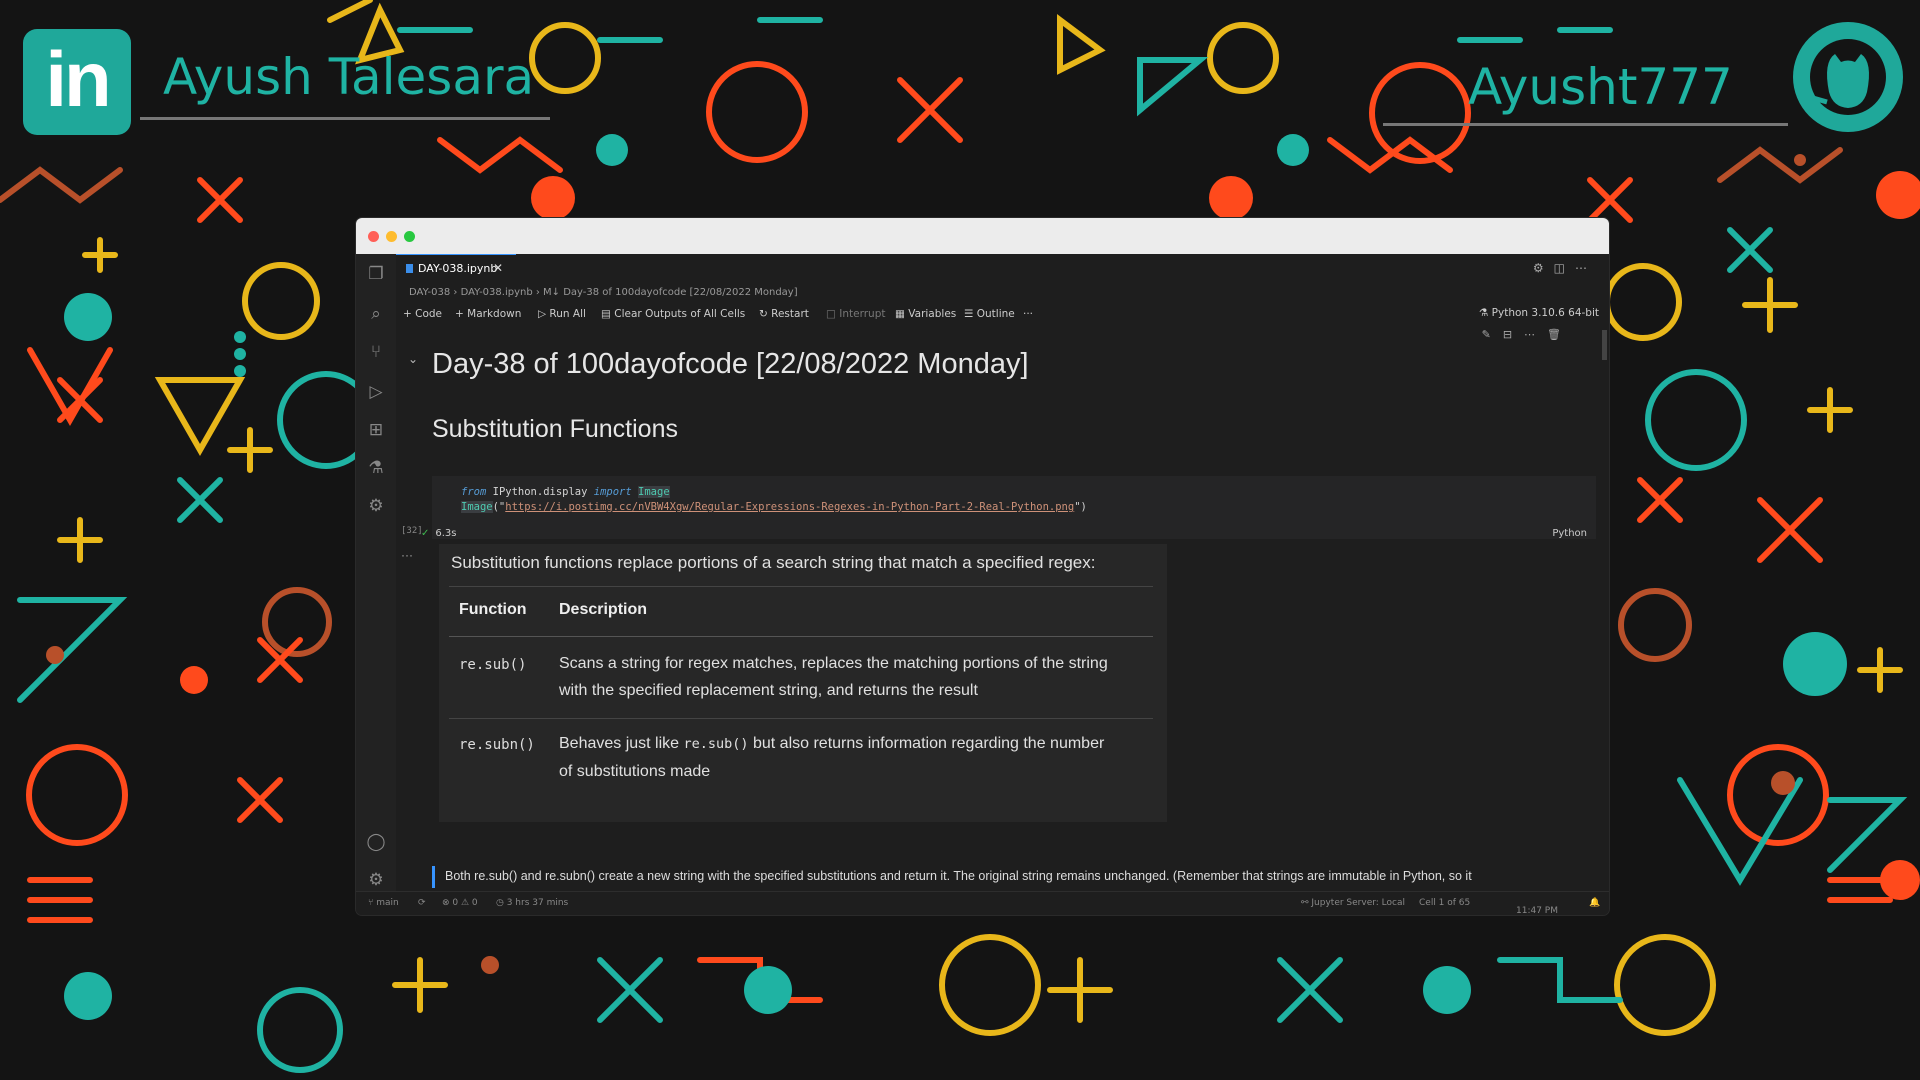  What do you see at coordinates (376, 274) in the screenshot?
I see `explorer-icon: ❐` at bounding box center [376, 274].